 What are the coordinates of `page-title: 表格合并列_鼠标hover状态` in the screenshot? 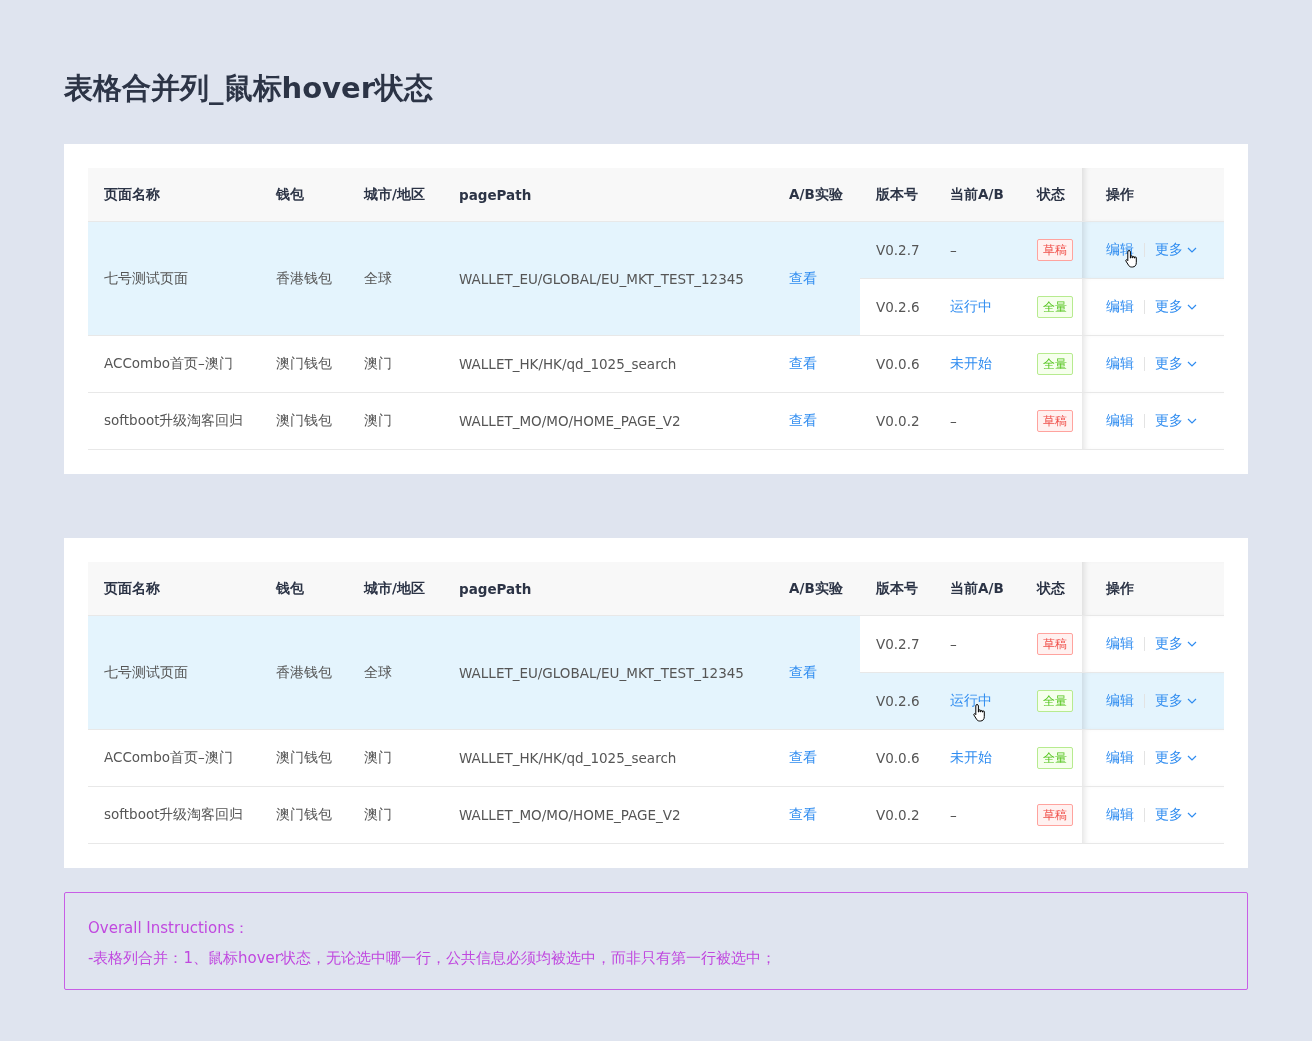 It's located at (249, 88).